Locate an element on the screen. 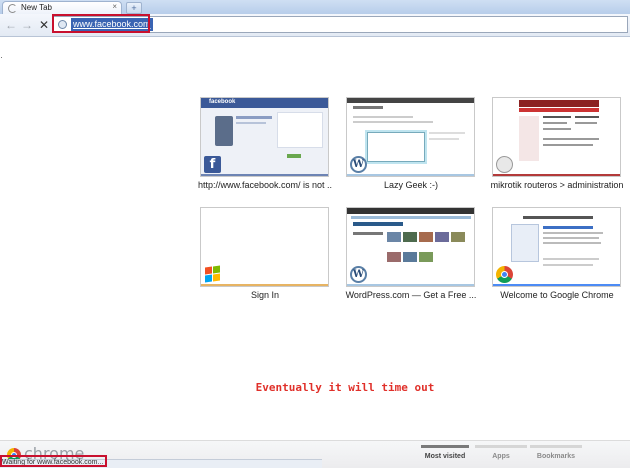  forward-button: → is located at coordinates (27, 25).